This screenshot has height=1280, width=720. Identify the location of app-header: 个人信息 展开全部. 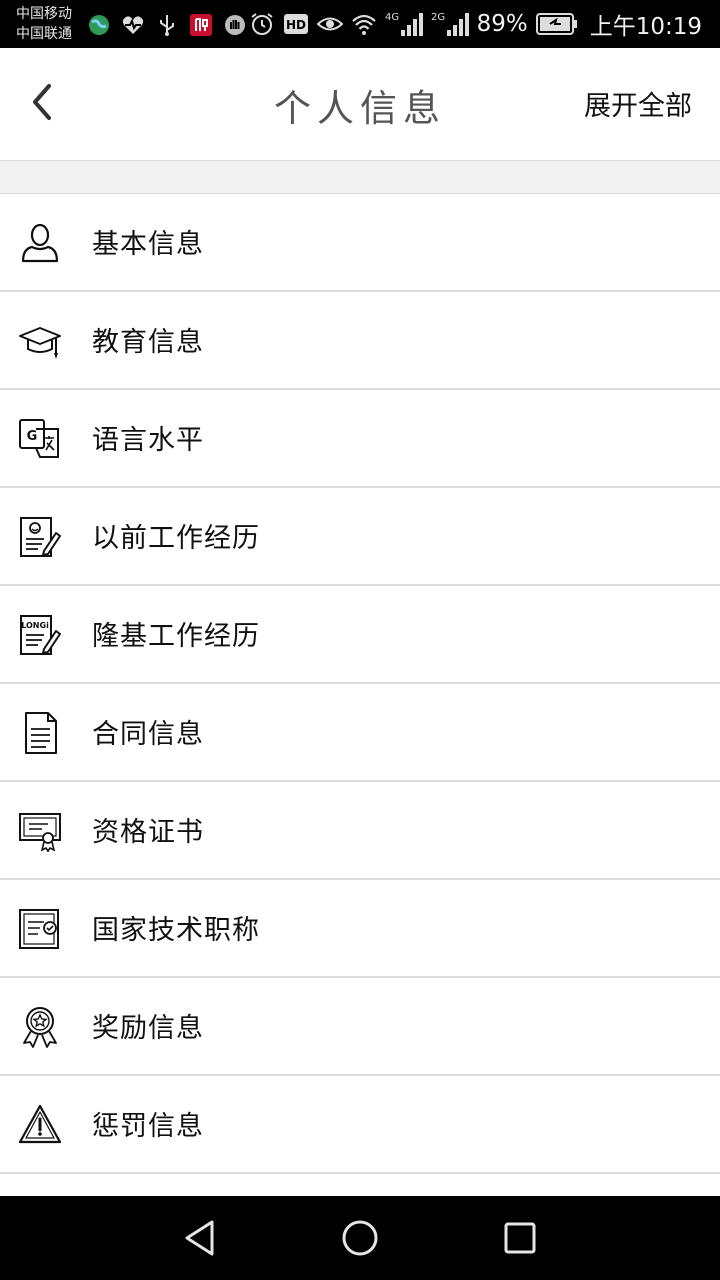
(360, 104).